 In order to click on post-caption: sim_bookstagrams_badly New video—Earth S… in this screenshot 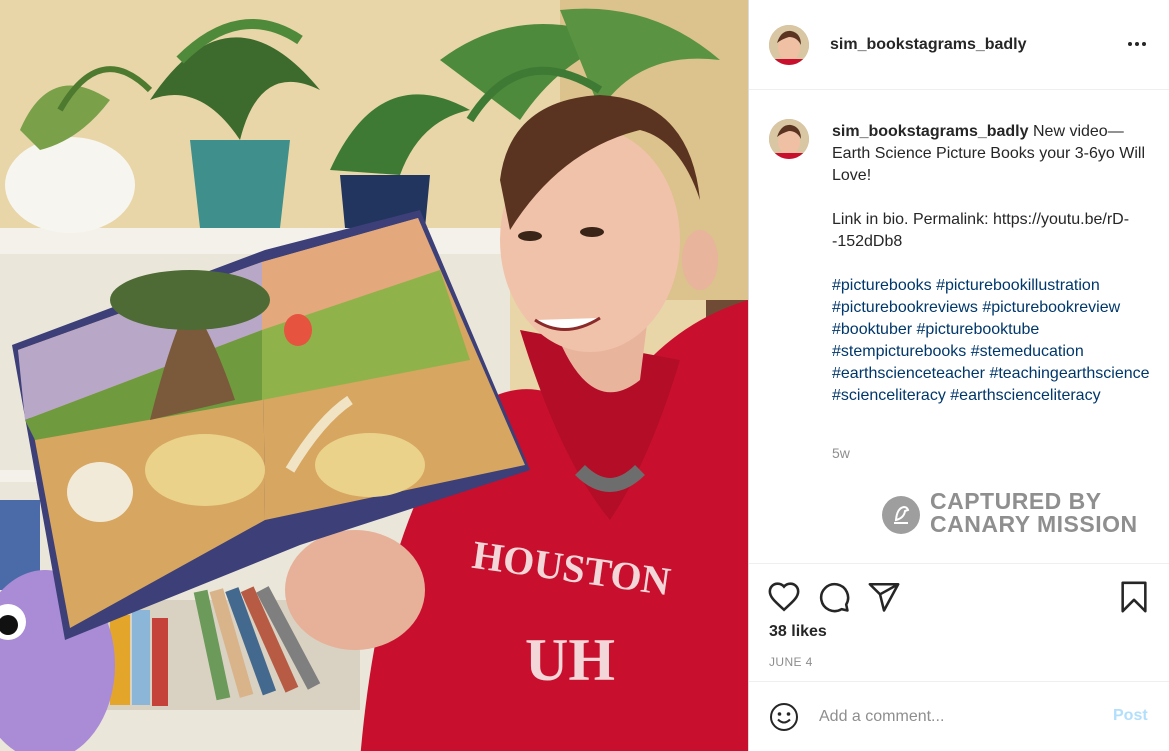, I will do `click(991, 264)`.